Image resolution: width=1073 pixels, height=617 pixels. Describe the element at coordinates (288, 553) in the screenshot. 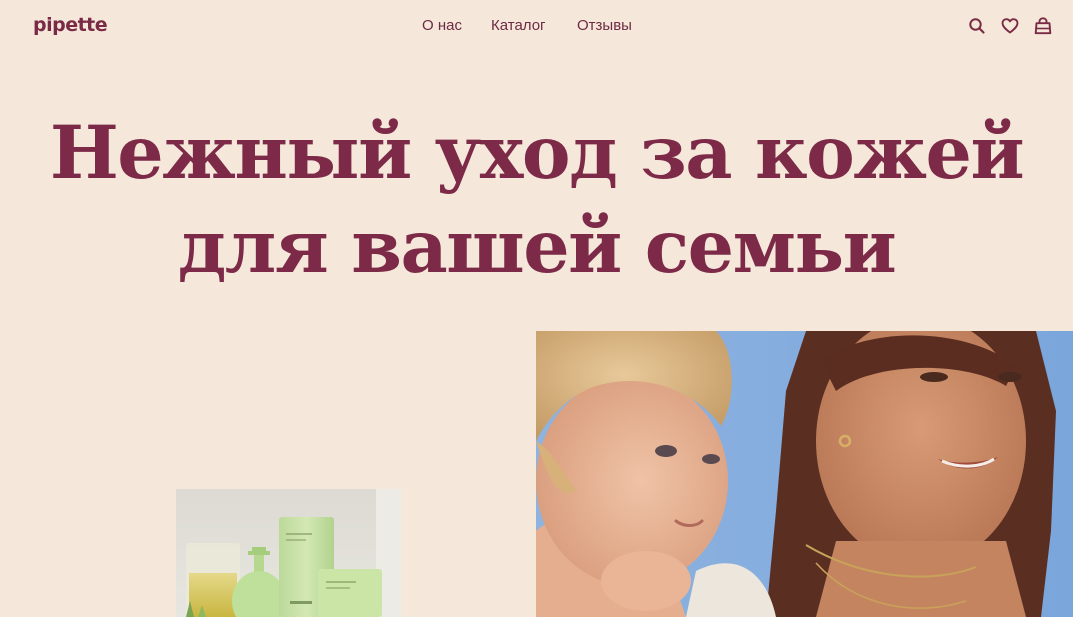

I see `product-photo` at that location.